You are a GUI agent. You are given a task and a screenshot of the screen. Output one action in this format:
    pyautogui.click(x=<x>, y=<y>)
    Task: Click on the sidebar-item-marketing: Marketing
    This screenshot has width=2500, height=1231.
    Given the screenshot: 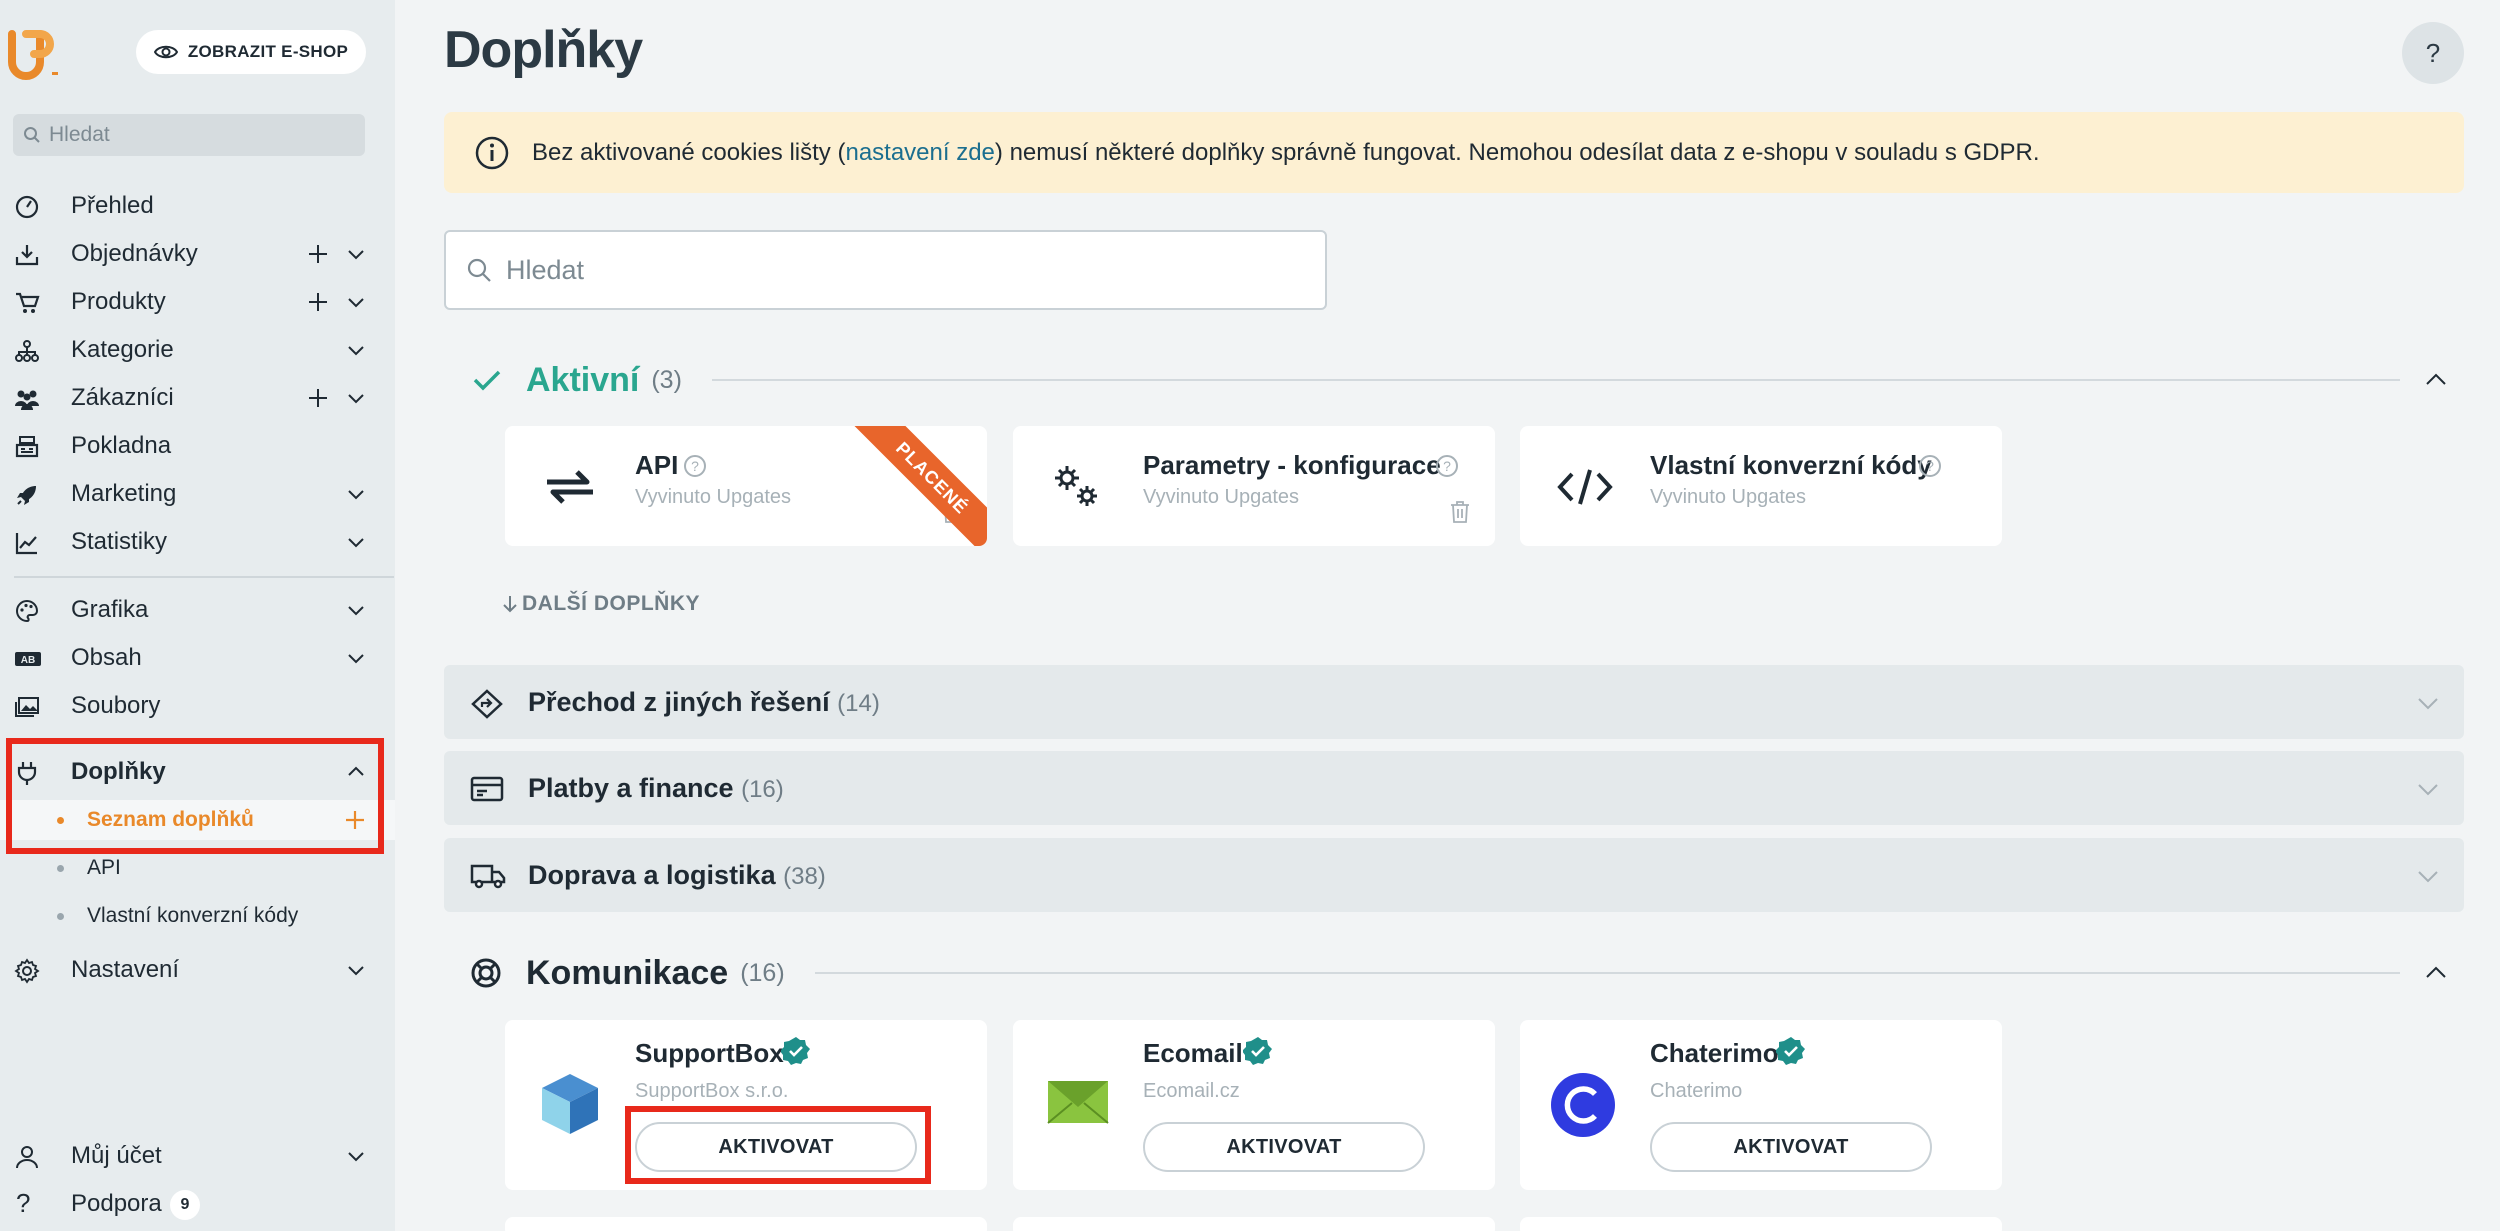 What is the action you would take?
    pyautogui.click(x=197, y=494)
    